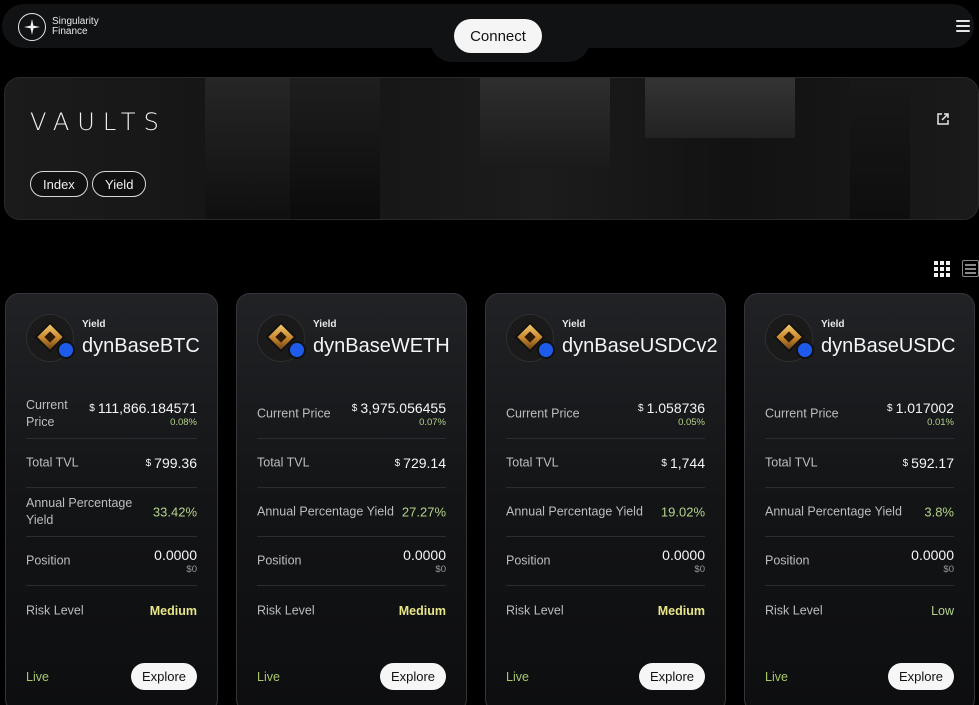 The image size is (979, 705). I want to click on total-tvl-value: $592.17, so click(928, 463).